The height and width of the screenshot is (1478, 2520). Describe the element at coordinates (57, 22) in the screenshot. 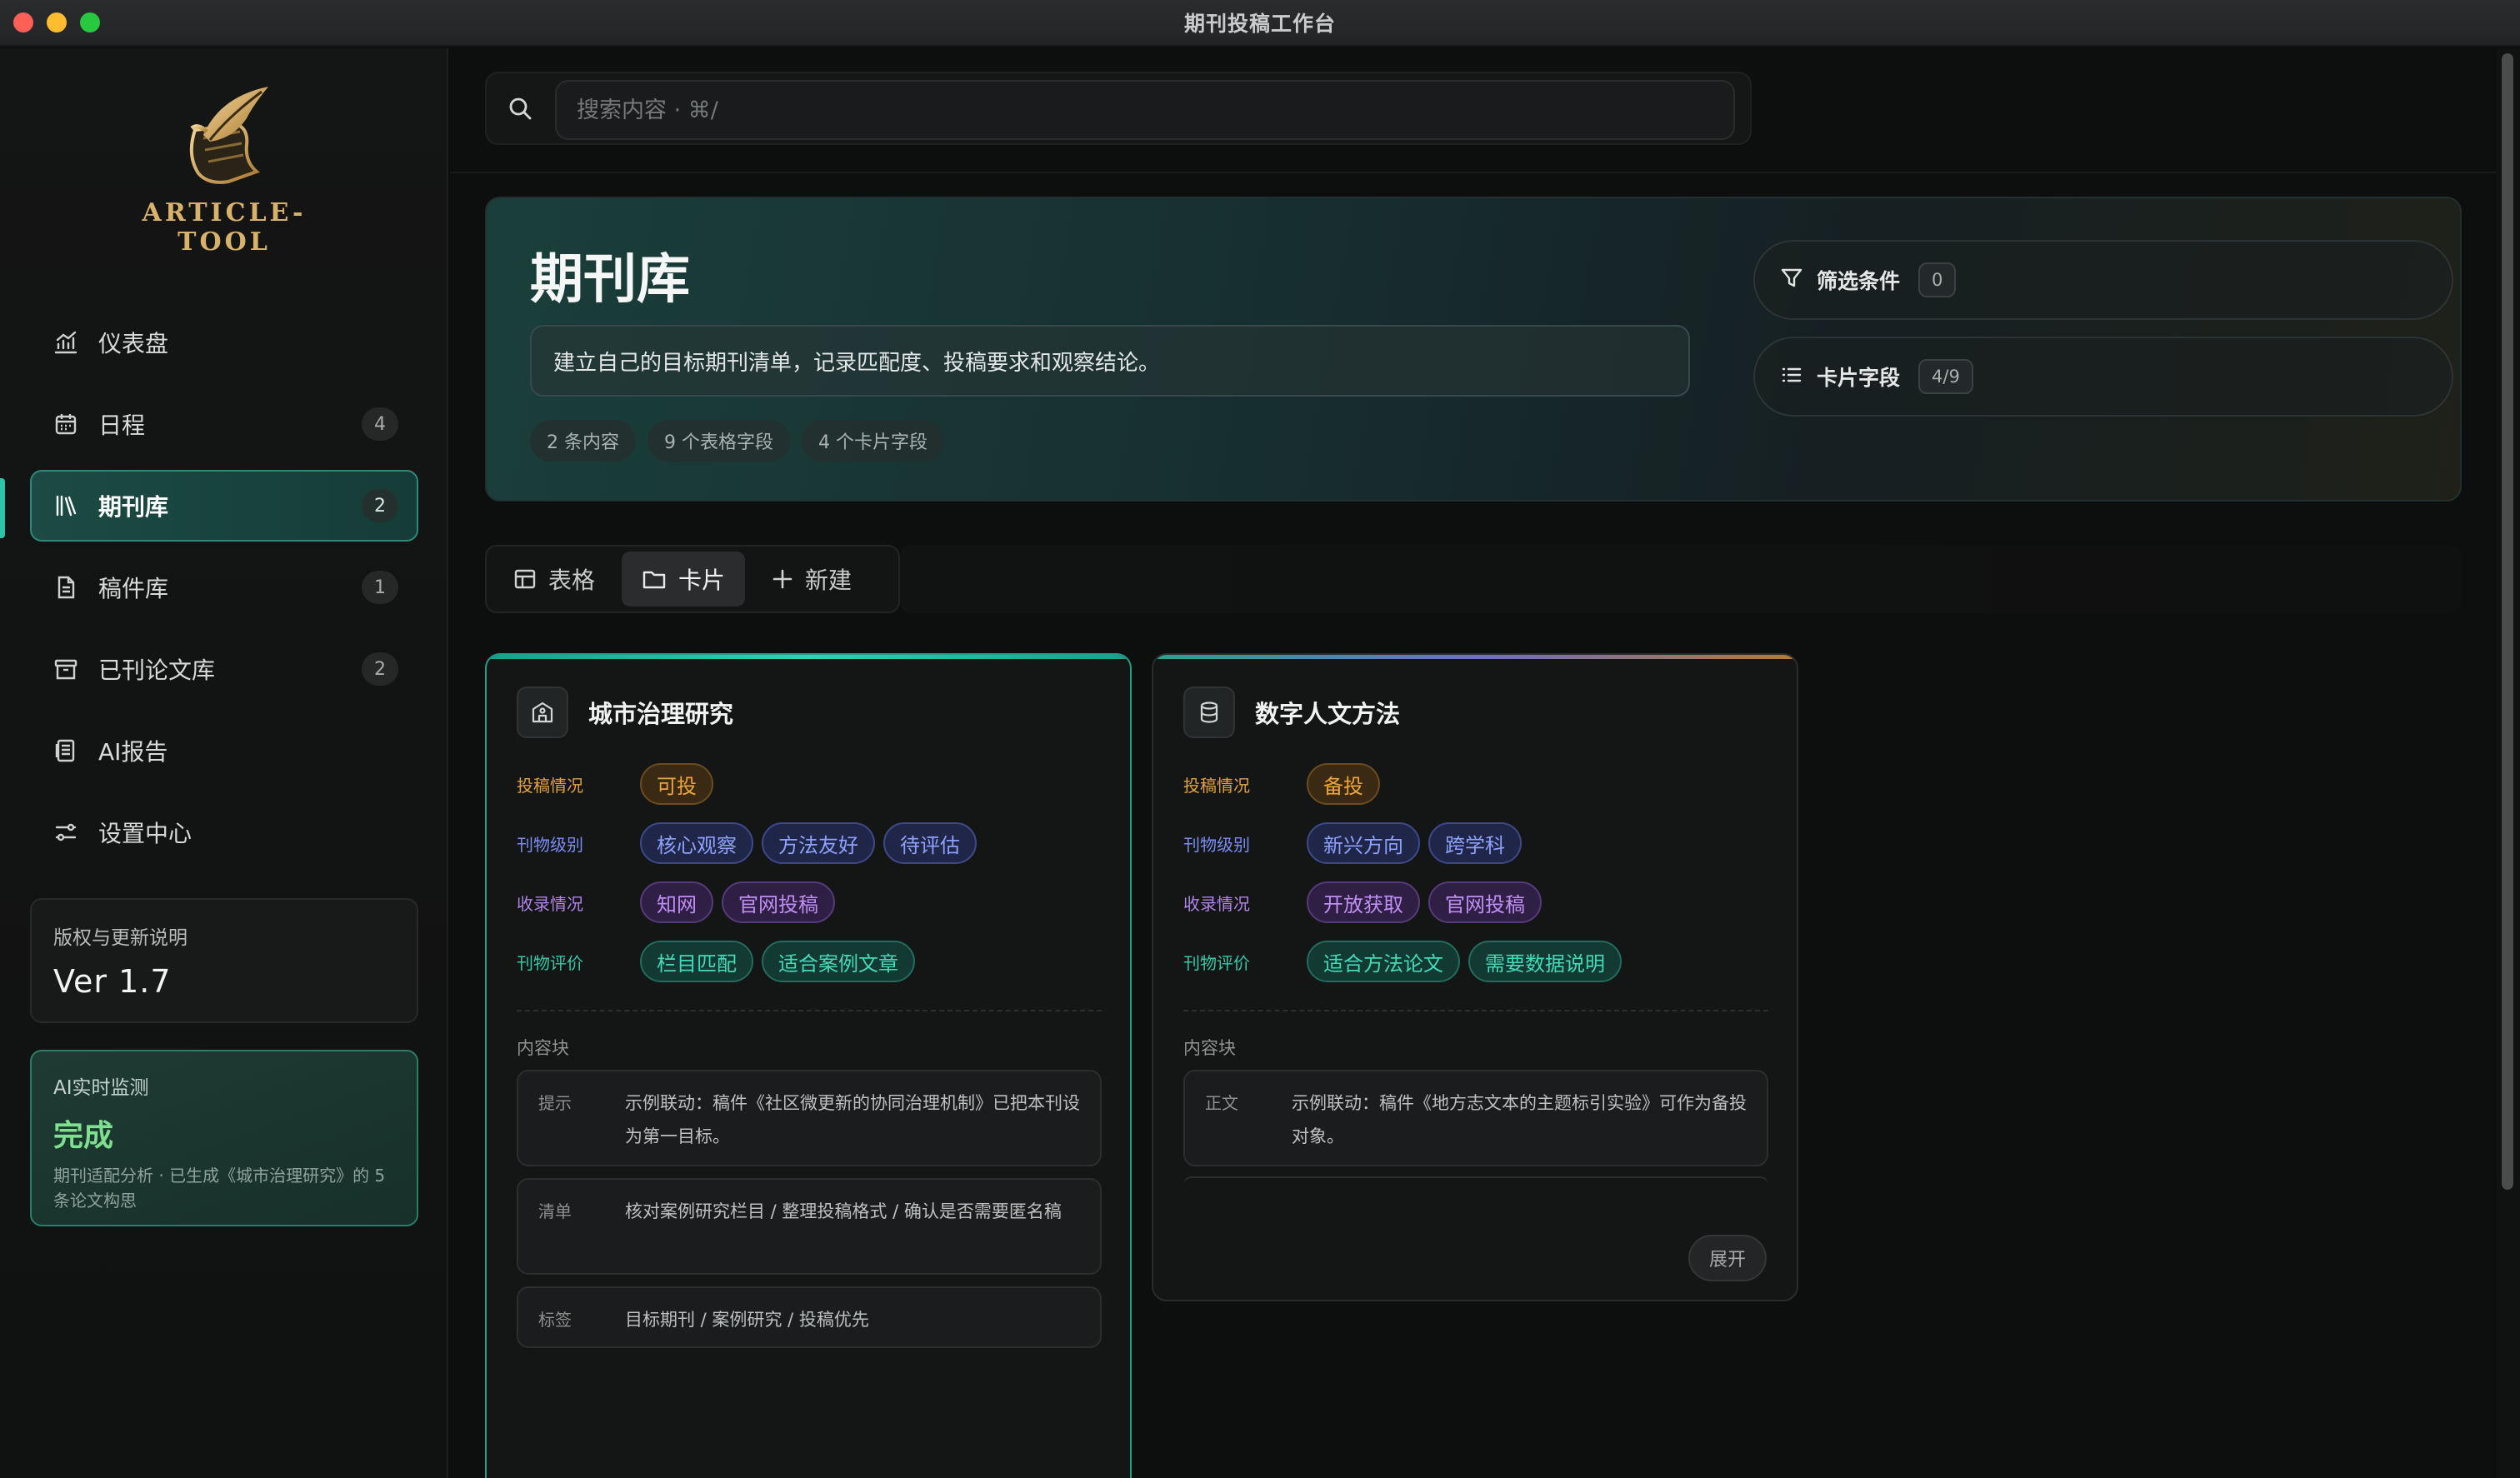

I see `minimize-window-button` at that location.